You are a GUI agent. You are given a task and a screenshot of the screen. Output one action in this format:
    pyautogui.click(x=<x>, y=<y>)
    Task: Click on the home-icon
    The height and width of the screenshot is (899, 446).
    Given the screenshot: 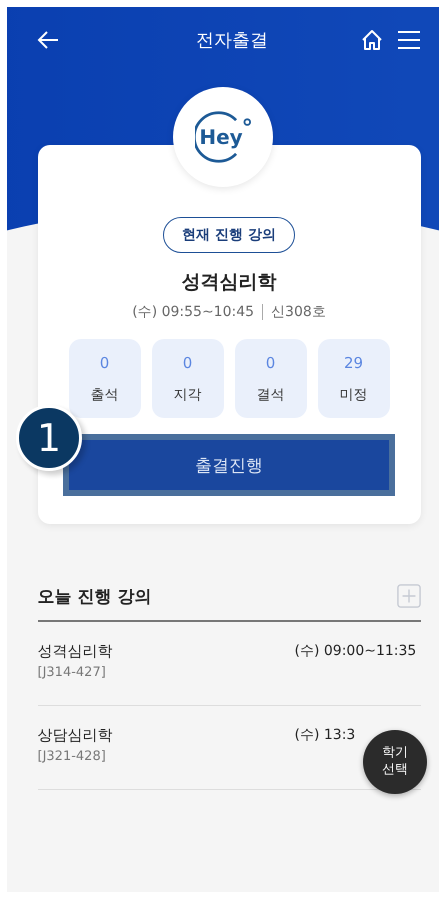 What is the action you would take?
    pyautogui.click(x=372, y=40)
    